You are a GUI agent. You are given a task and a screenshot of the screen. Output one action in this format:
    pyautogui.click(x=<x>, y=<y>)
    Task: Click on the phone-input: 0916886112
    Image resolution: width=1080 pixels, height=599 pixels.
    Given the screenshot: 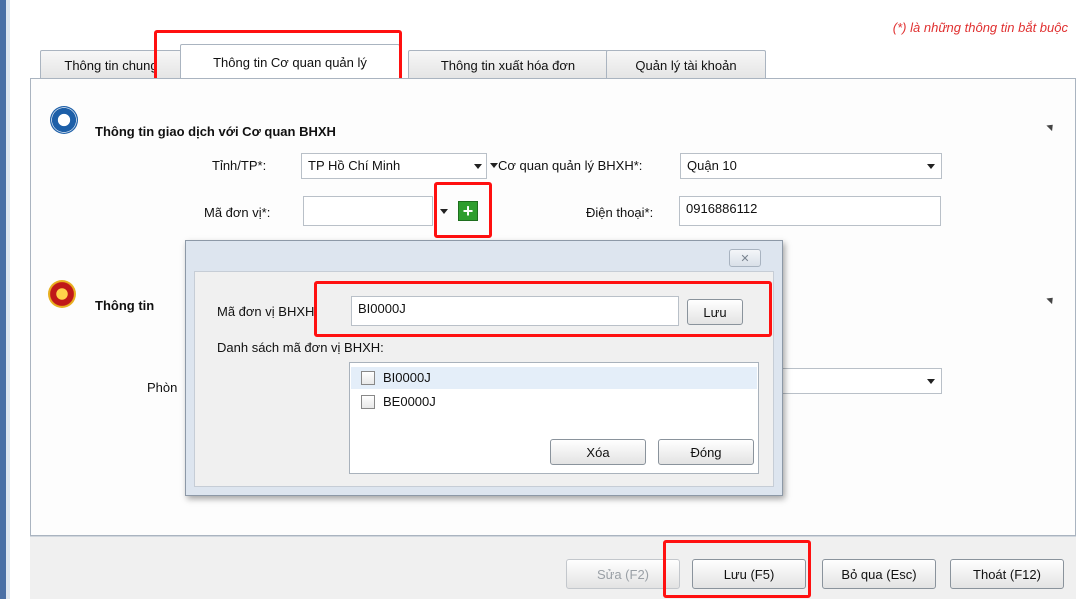 What is the action you would take?
    pyautogui.click(x=810, y=211)
    